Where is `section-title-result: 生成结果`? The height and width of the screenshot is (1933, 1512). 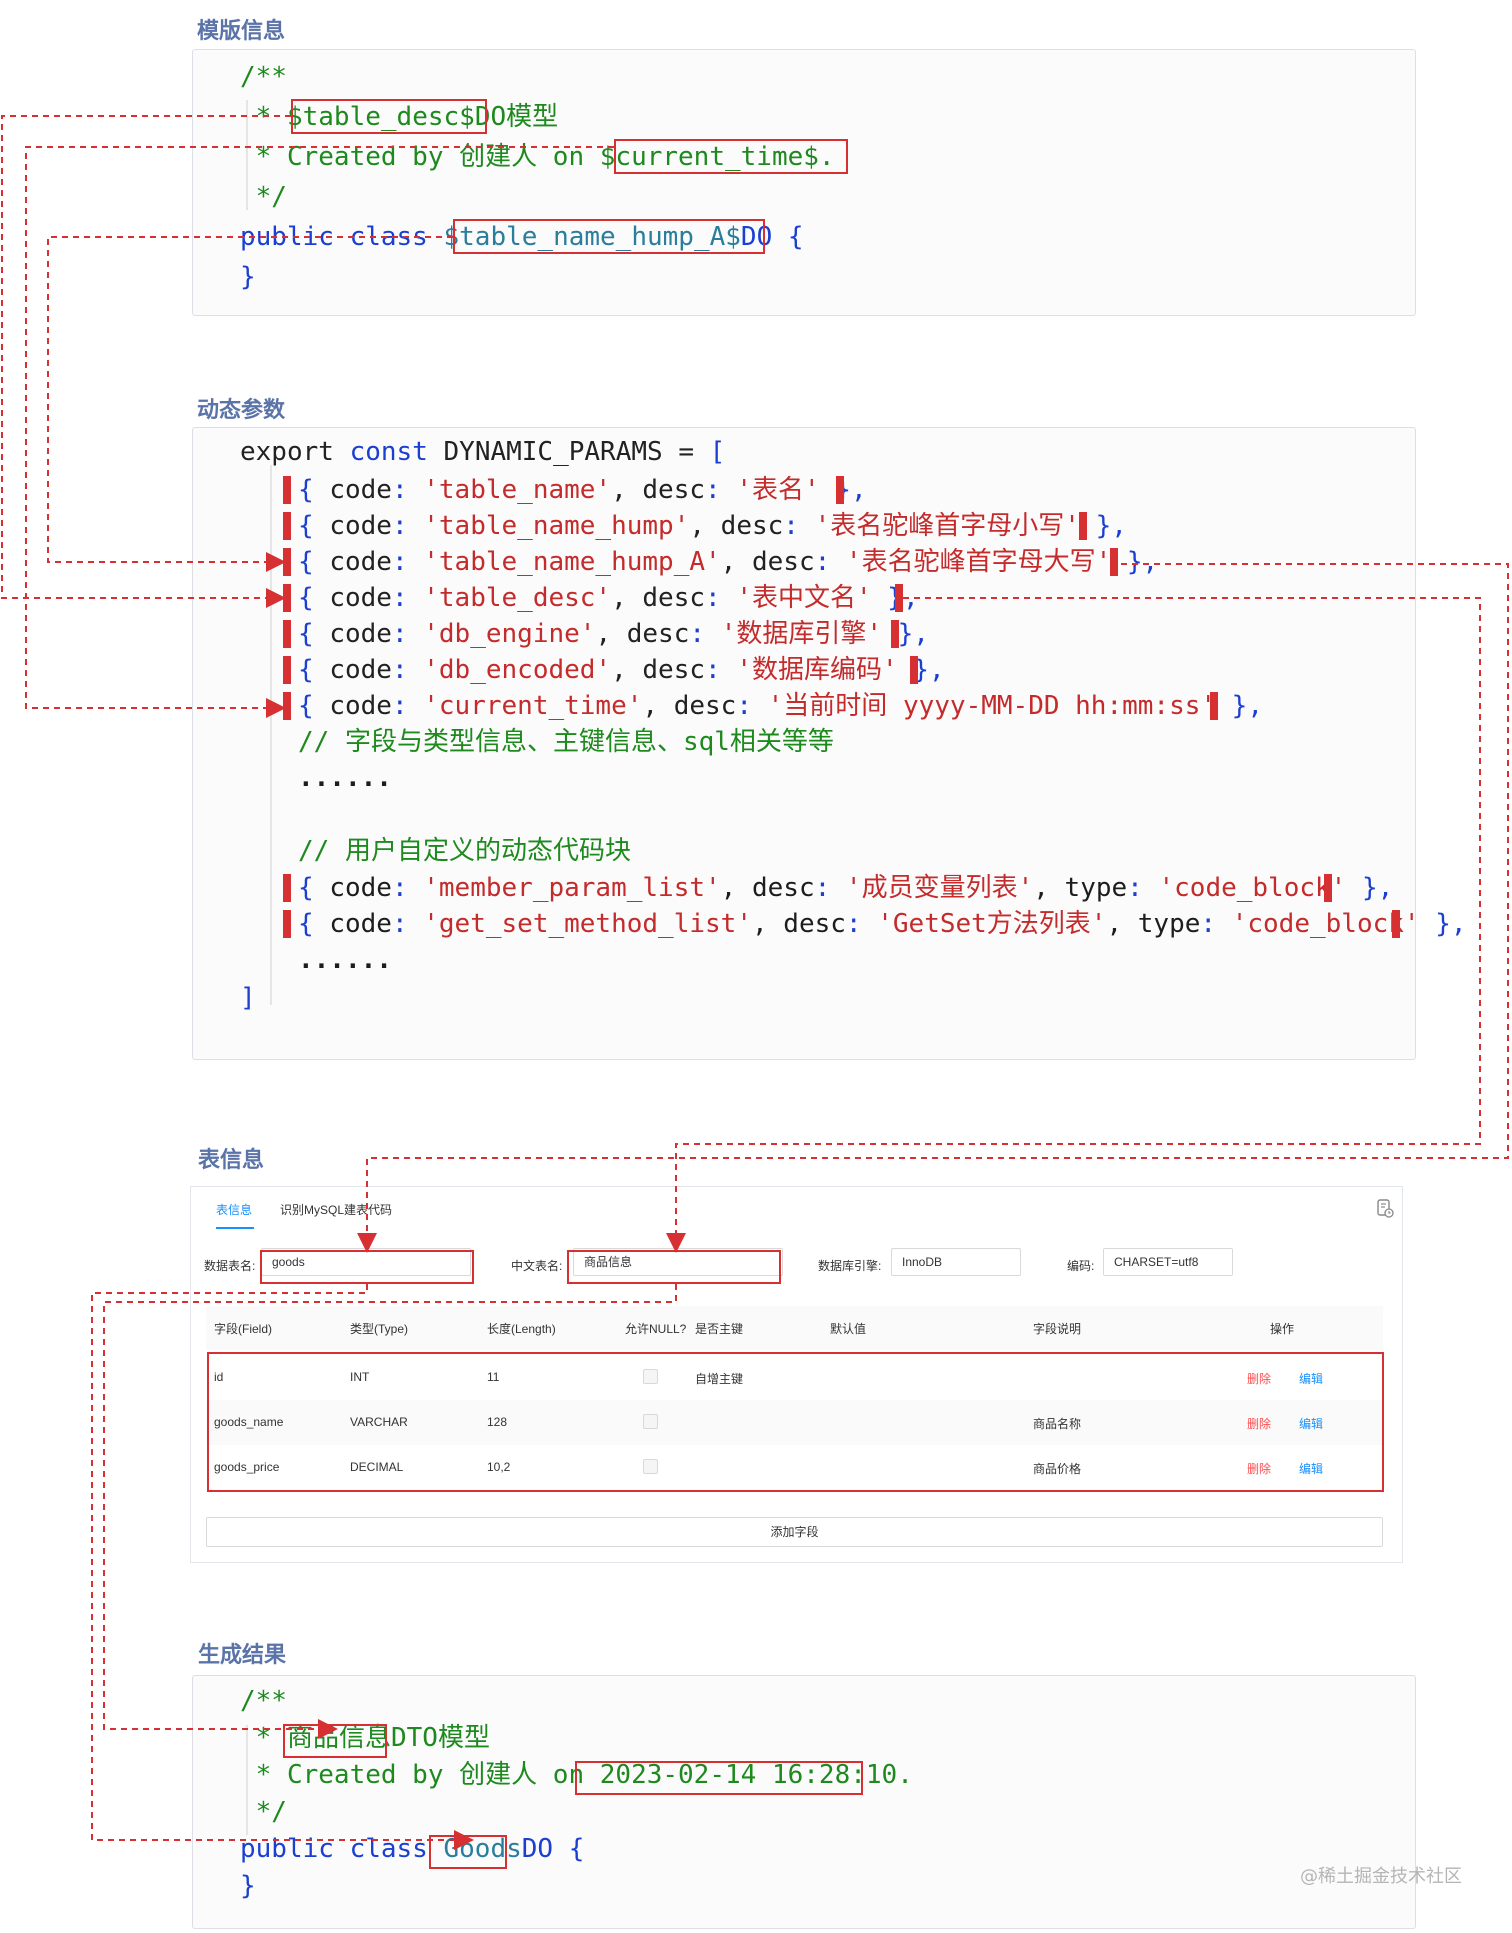 section-title-result: 生成结果 is located at coordinates (242, 1655).